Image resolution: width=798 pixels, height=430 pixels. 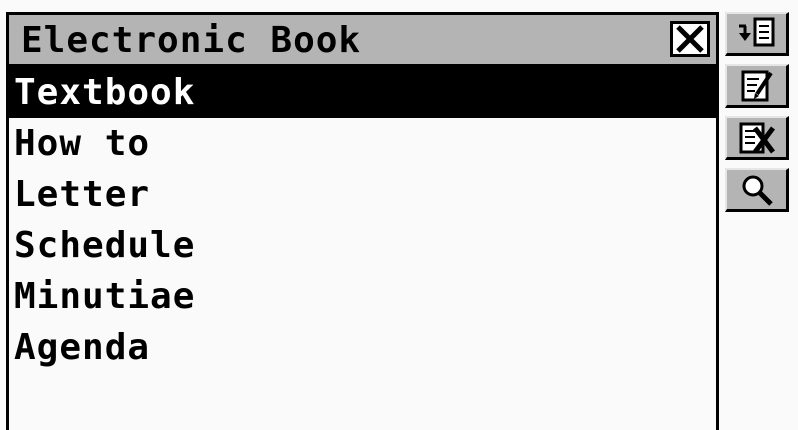 I want to click on open-document-icon, so click(x=756, y=31).